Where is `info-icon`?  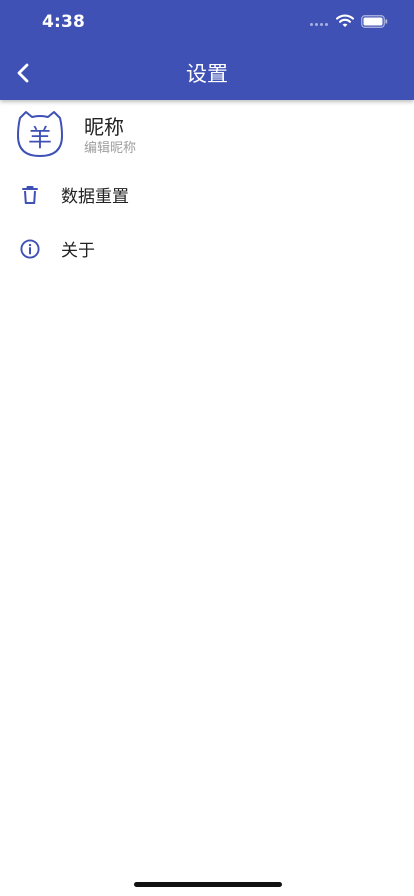
info-icon is located at coordinates (30, 249).